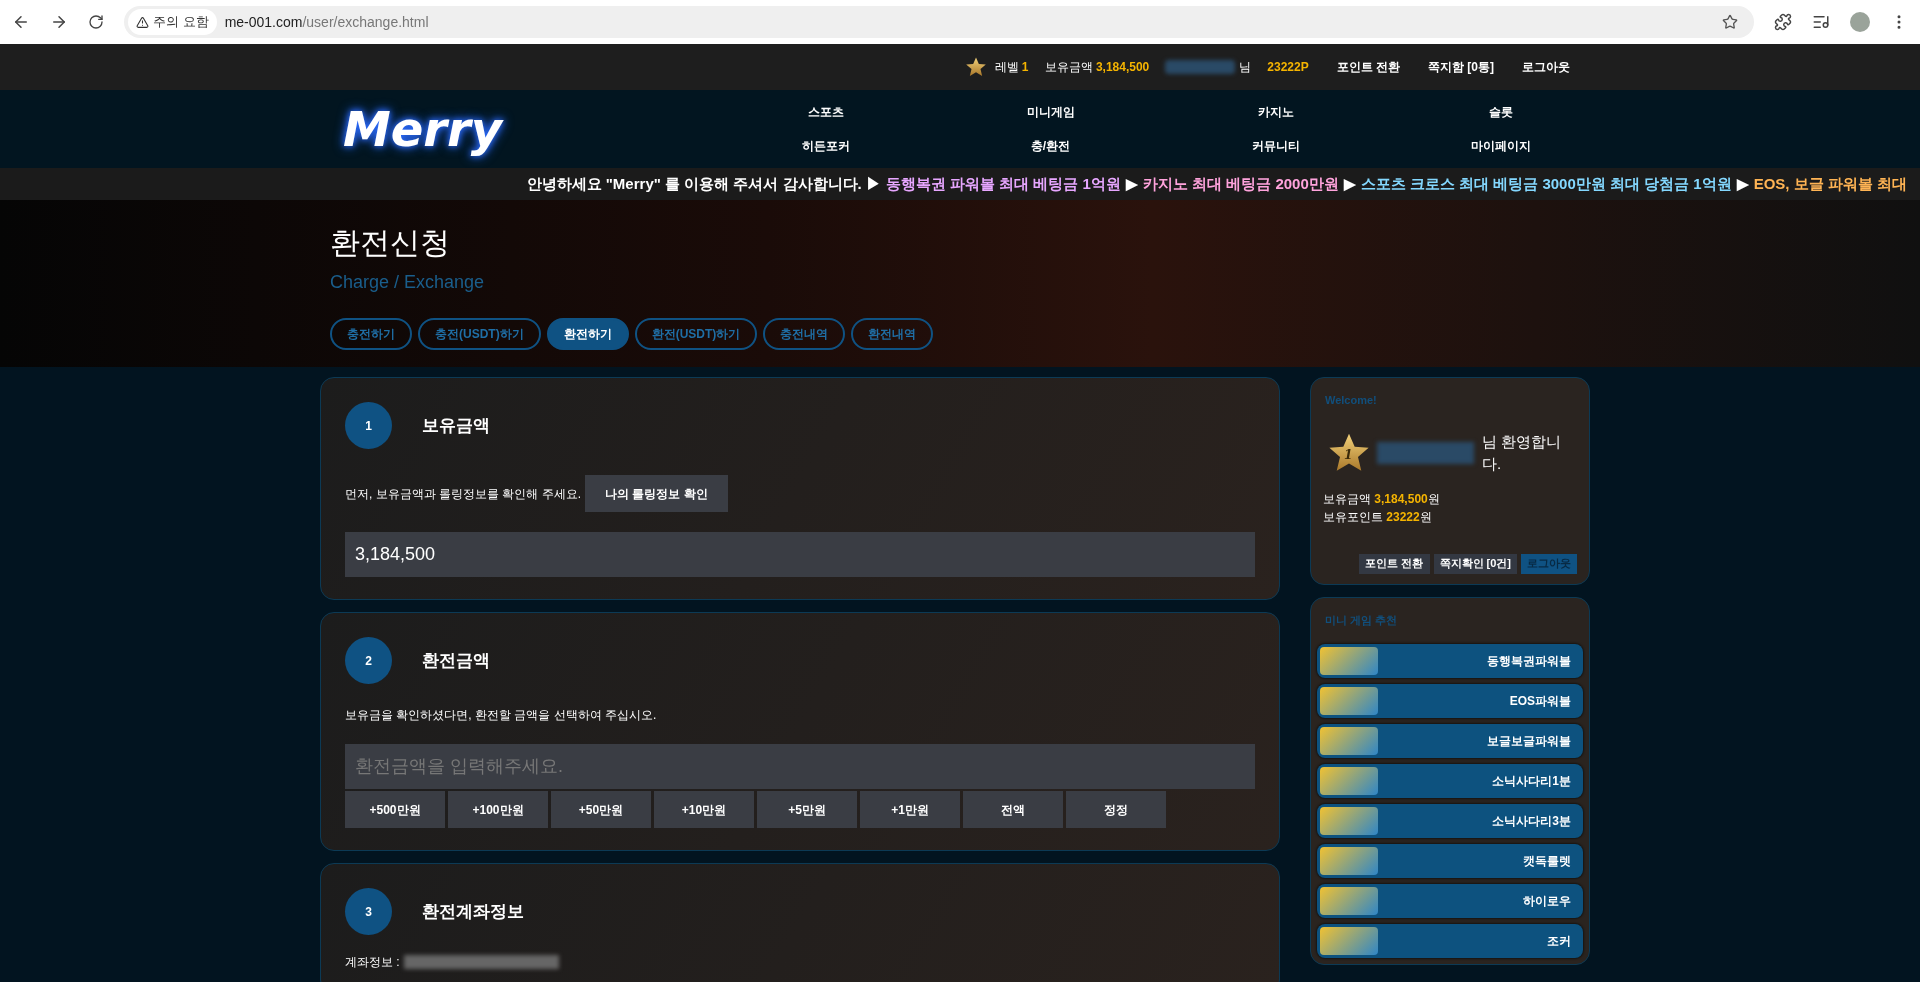  What do you see at coordinates (1500, 146) in the screenshot?
I see `nav-link: 마이페이지` at bounding box center [1500, 146].